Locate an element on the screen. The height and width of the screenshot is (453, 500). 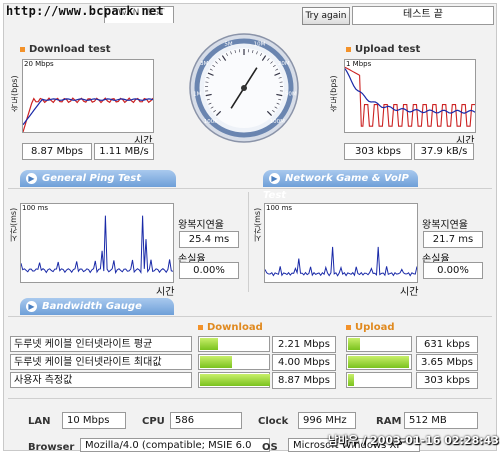
lan-value: 10 Mbps is located at coordinates (94, 420).